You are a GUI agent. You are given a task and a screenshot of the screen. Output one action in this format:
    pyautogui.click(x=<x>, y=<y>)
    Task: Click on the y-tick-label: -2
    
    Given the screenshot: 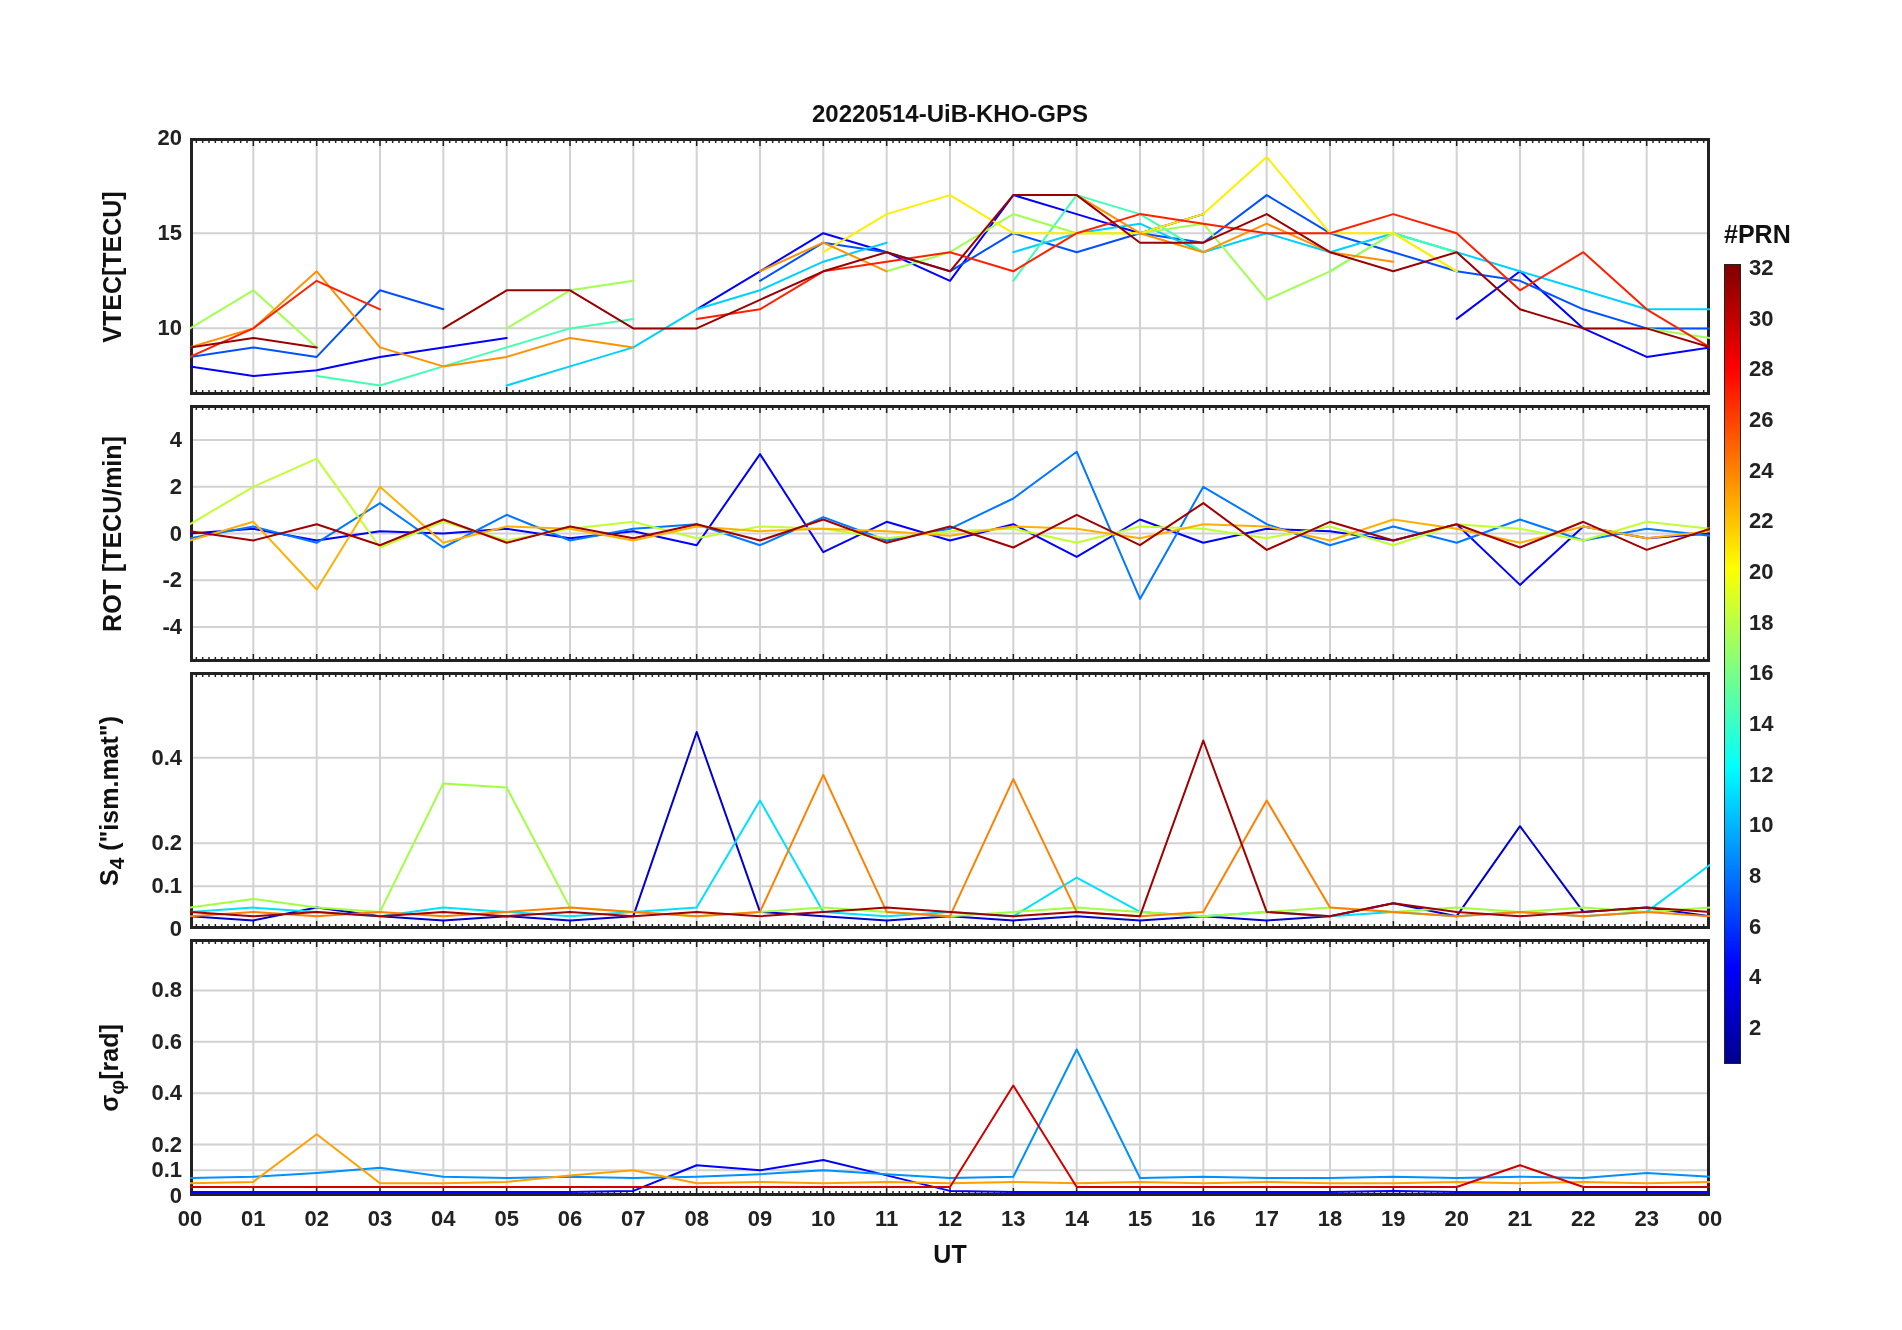 What is the action you would take?
    pyautogui.click(x=172, y=580)
    